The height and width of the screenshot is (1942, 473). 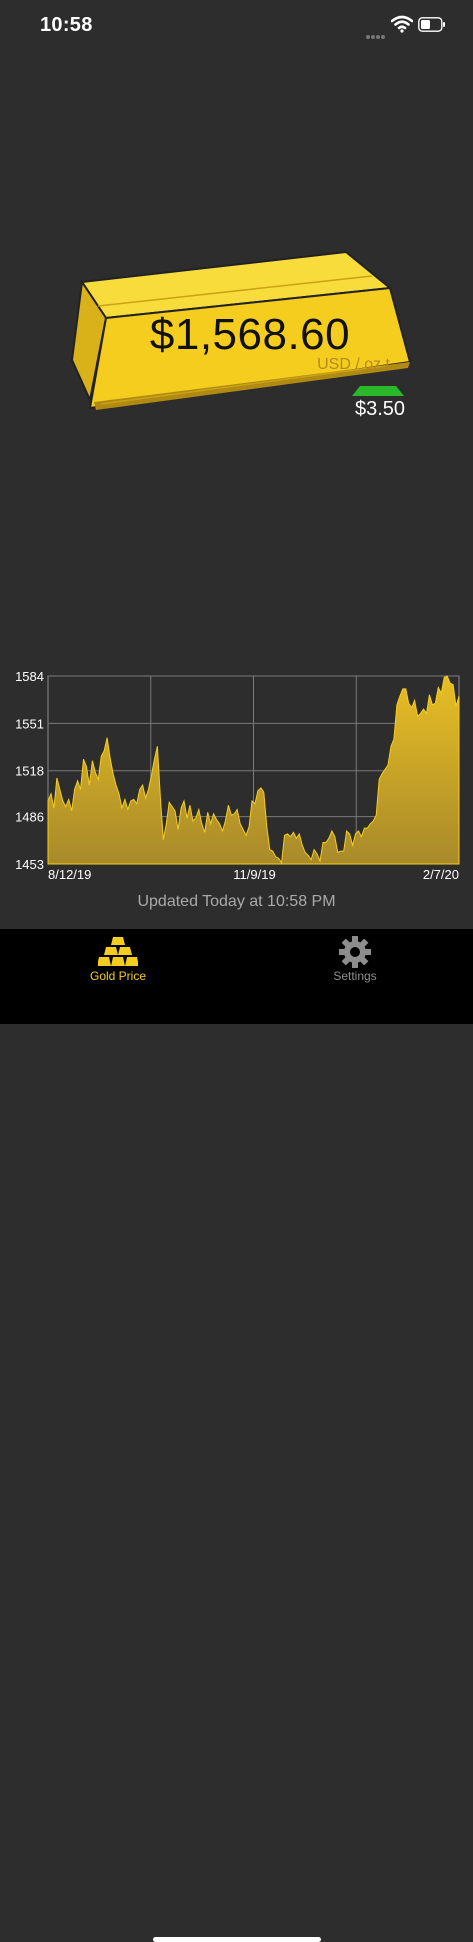 I want to click on cellular-signal-icon, so click(x=376, y=35).